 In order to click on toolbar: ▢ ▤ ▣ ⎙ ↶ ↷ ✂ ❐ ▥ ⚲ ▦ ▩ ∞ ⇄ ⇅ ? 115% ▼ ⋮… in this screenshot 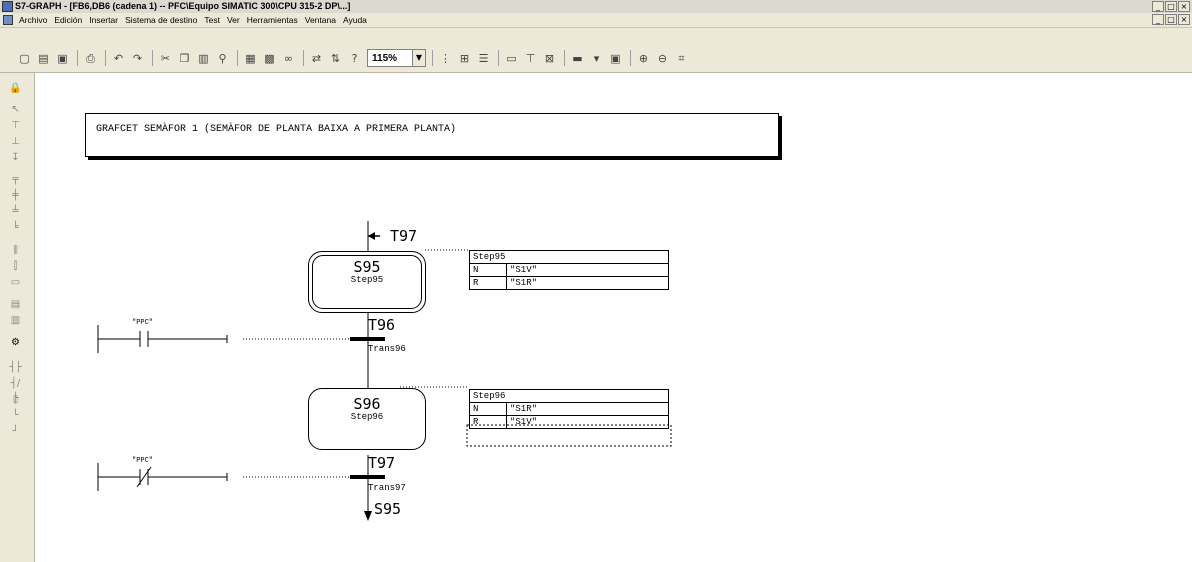, I will do `click(596, 50)`.